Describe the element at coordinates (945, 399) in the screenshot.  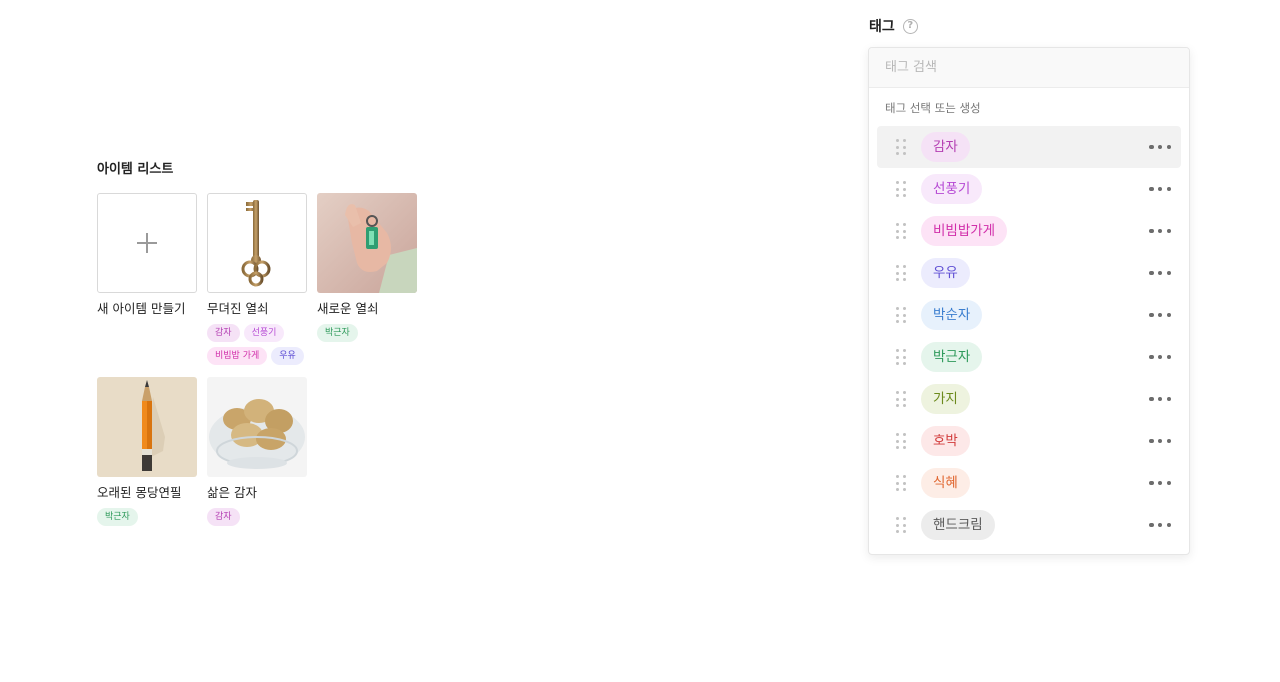
I see `tag-pill: 가지` at that location.